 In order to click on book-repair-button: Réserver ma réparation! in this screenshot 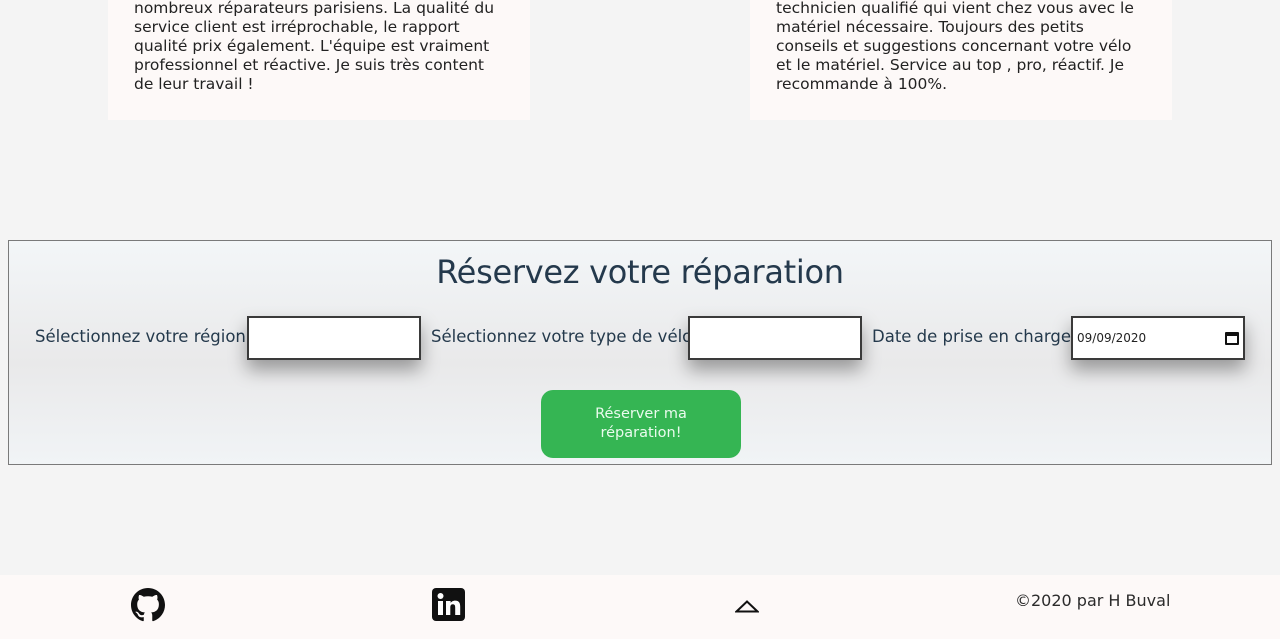, I will do `click(641, 424)`.